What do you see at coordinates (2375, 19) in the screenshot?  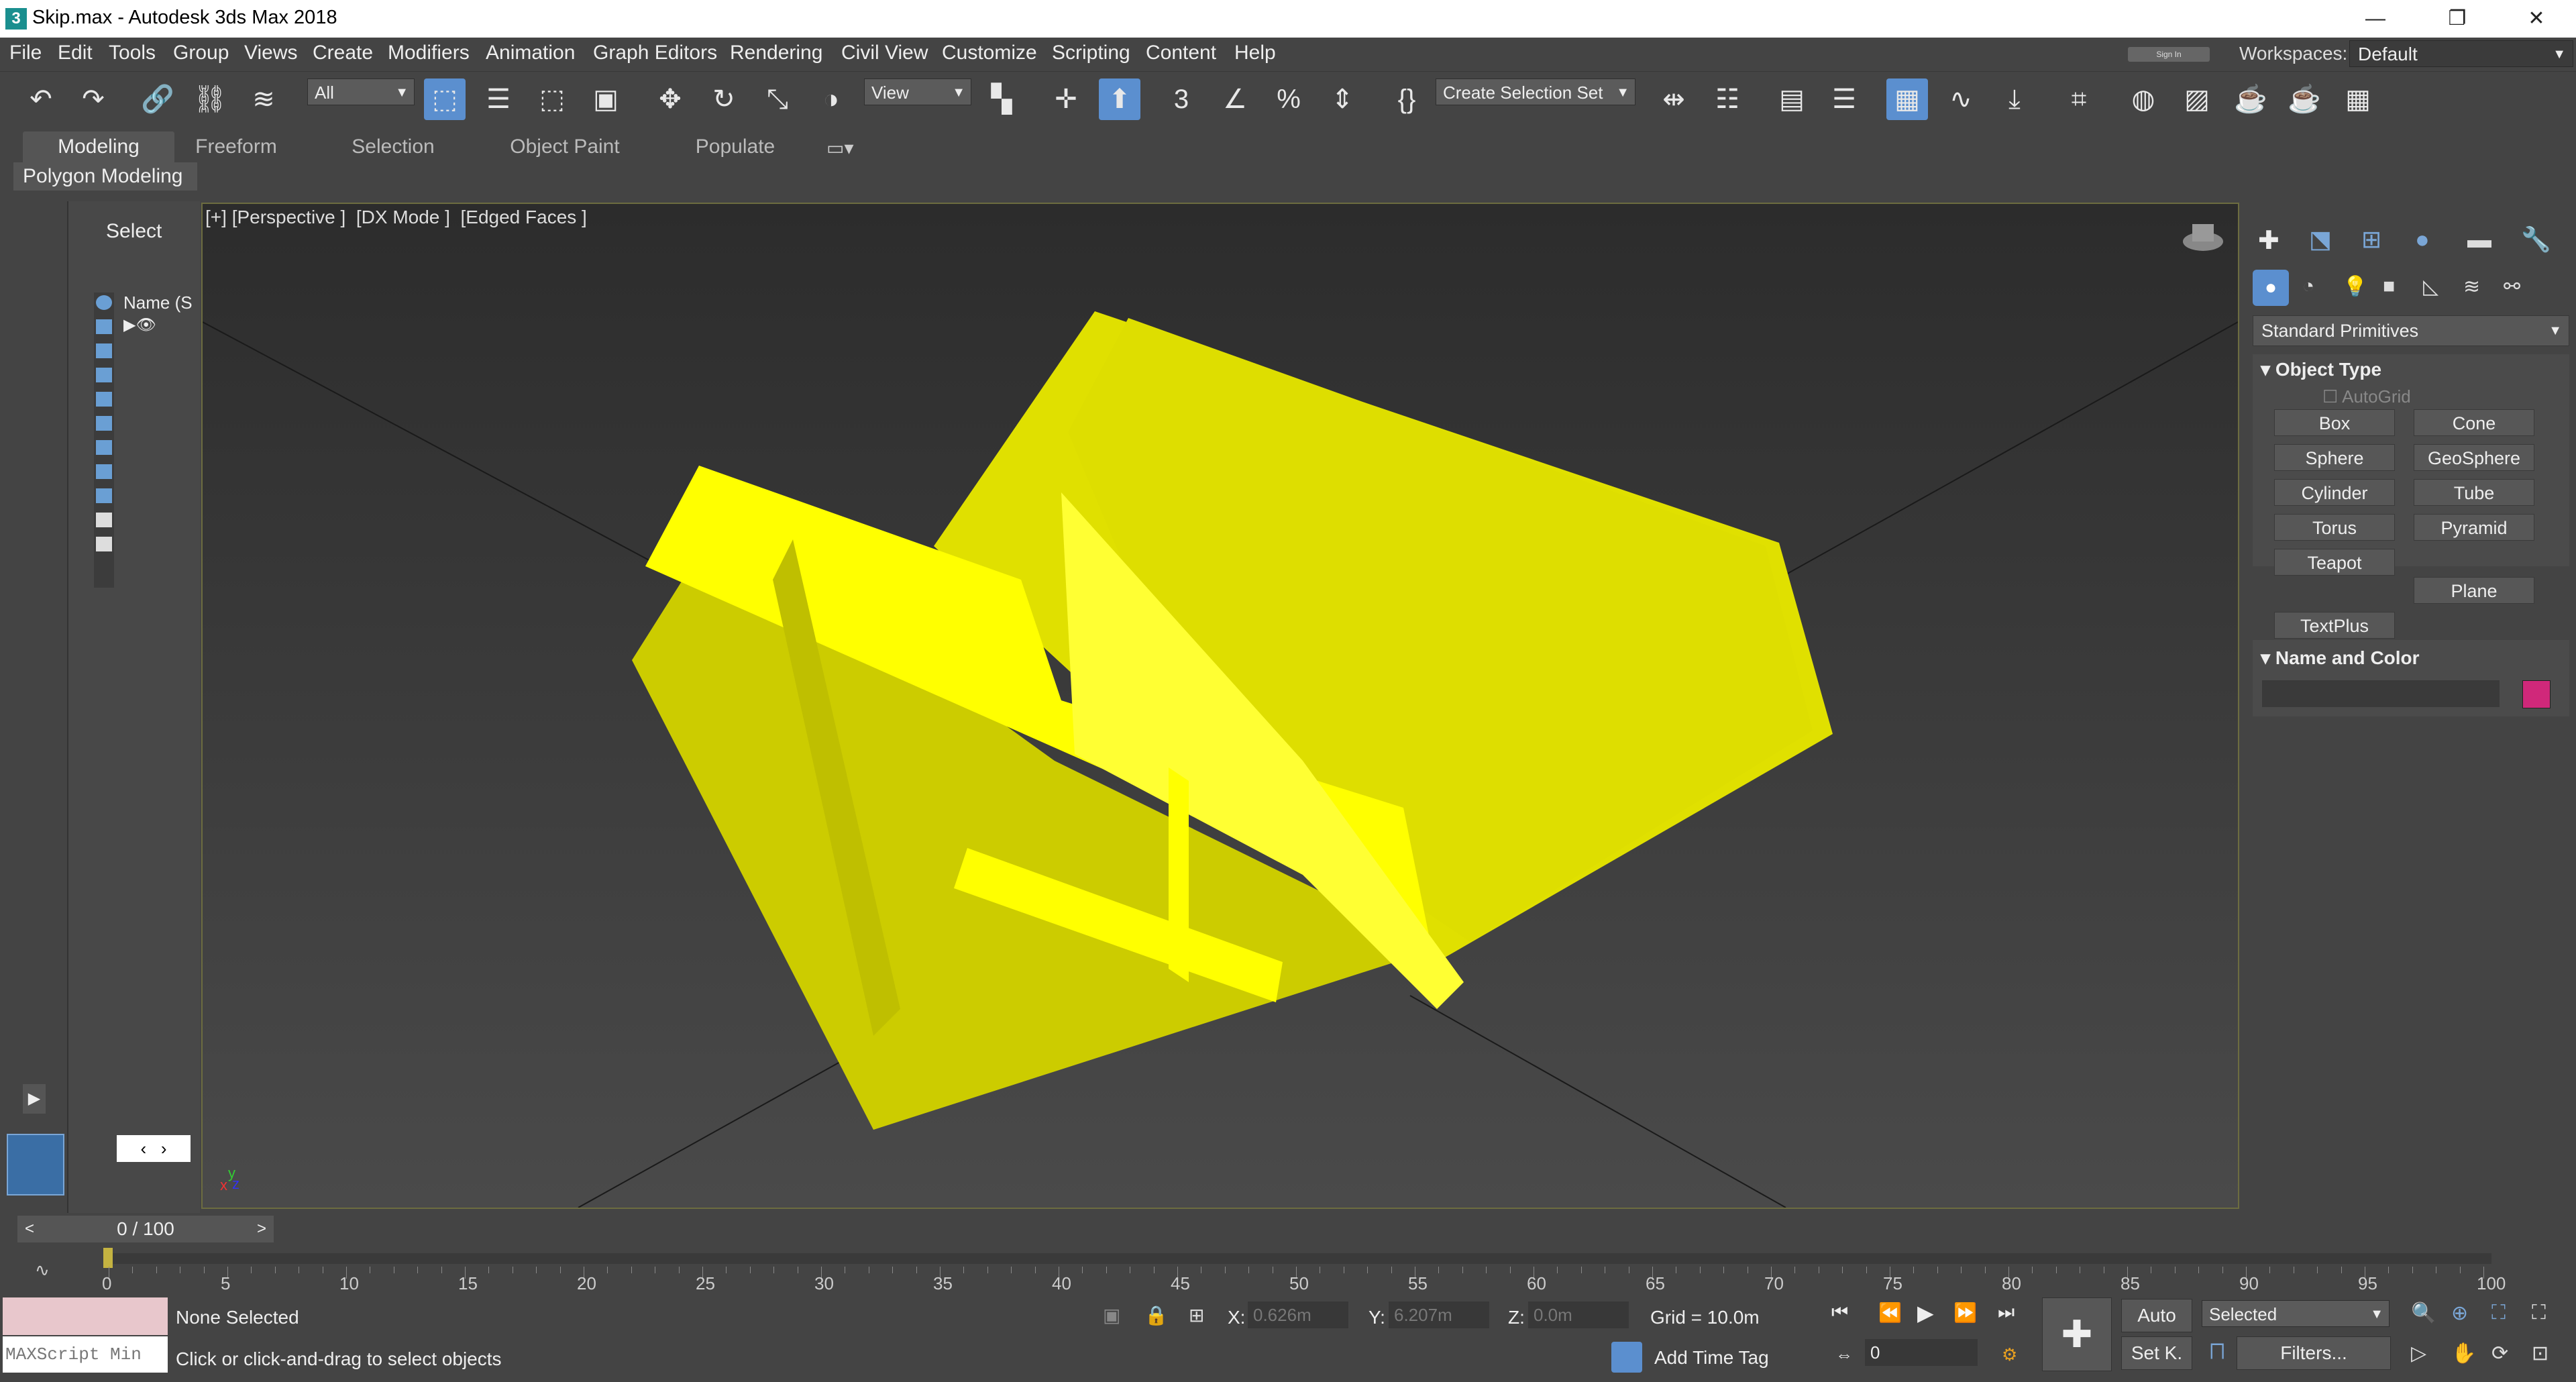 I see `minimize-button: —` at bounding box center [2375, 19].